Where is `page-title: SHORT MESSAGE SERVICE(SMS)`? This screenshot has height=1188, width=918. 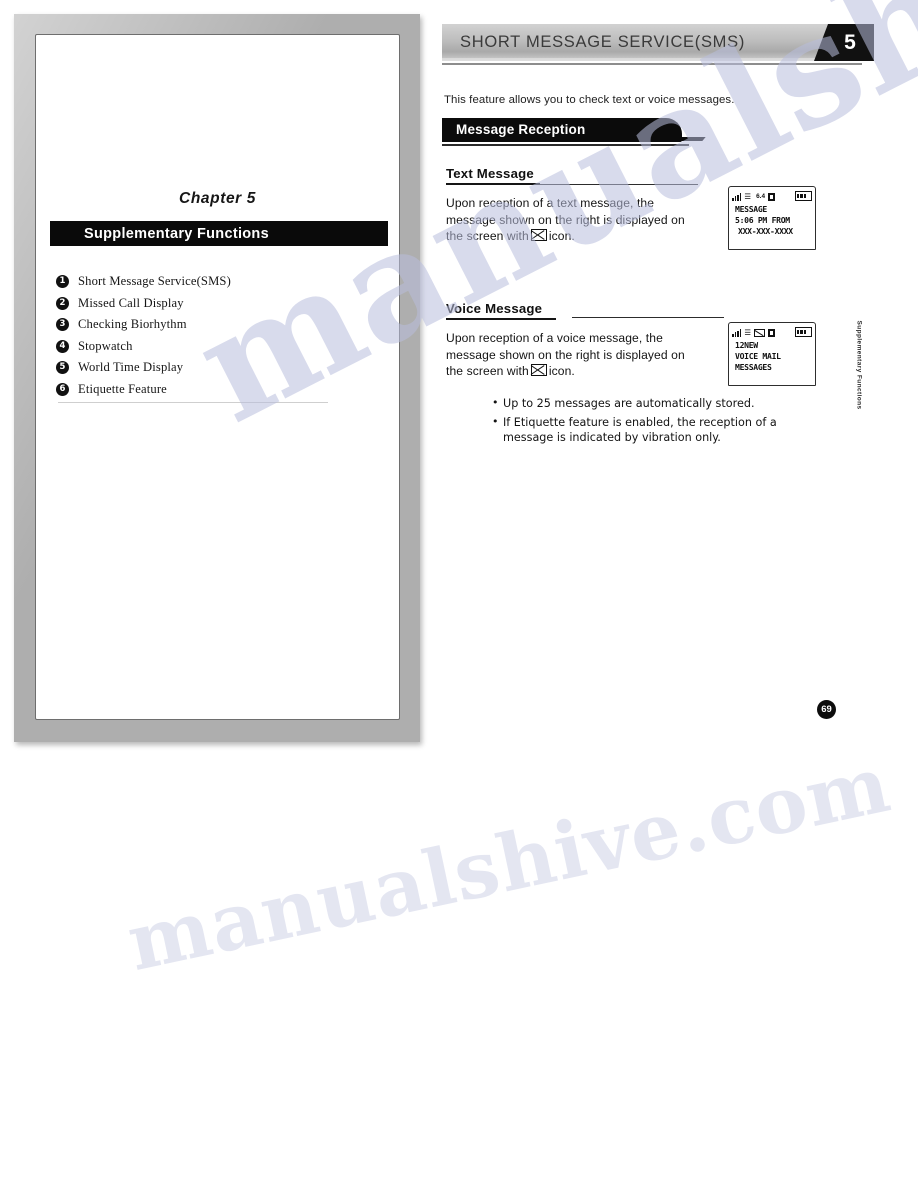
page-title: SHORT MESSAGE SERVICE(SMS) is located at coordinates (603, 42).